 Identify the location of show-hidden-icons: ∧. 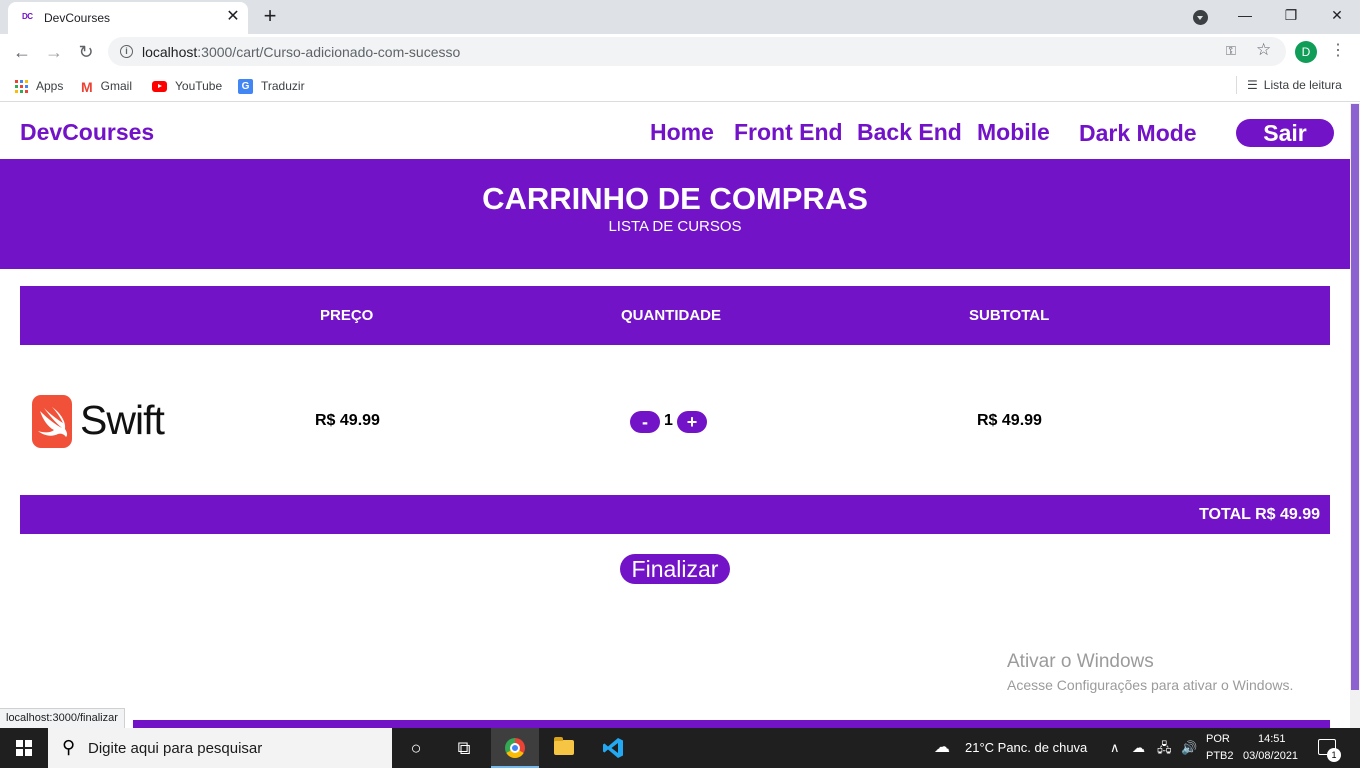
(1115, 748).